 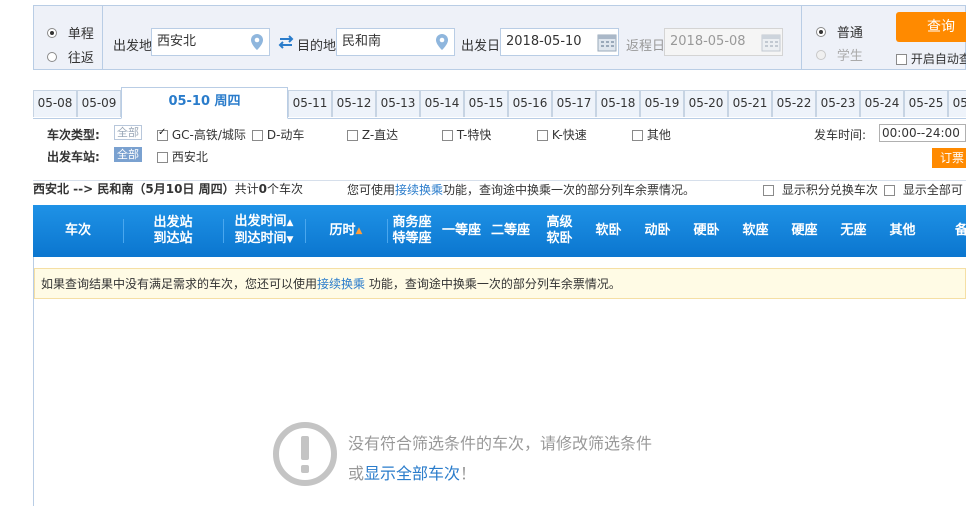 I want to click on depart-date-label: 出发日, so click(x=481, y=46).